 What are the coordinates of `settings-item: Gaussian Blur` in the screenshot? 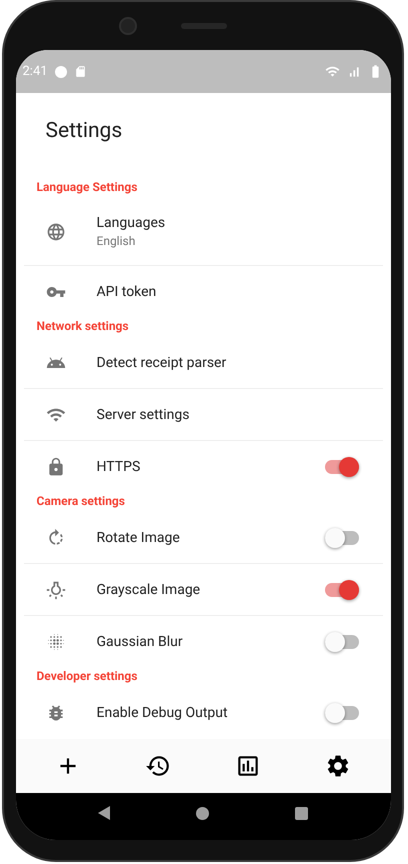 It's located at (203, 642).